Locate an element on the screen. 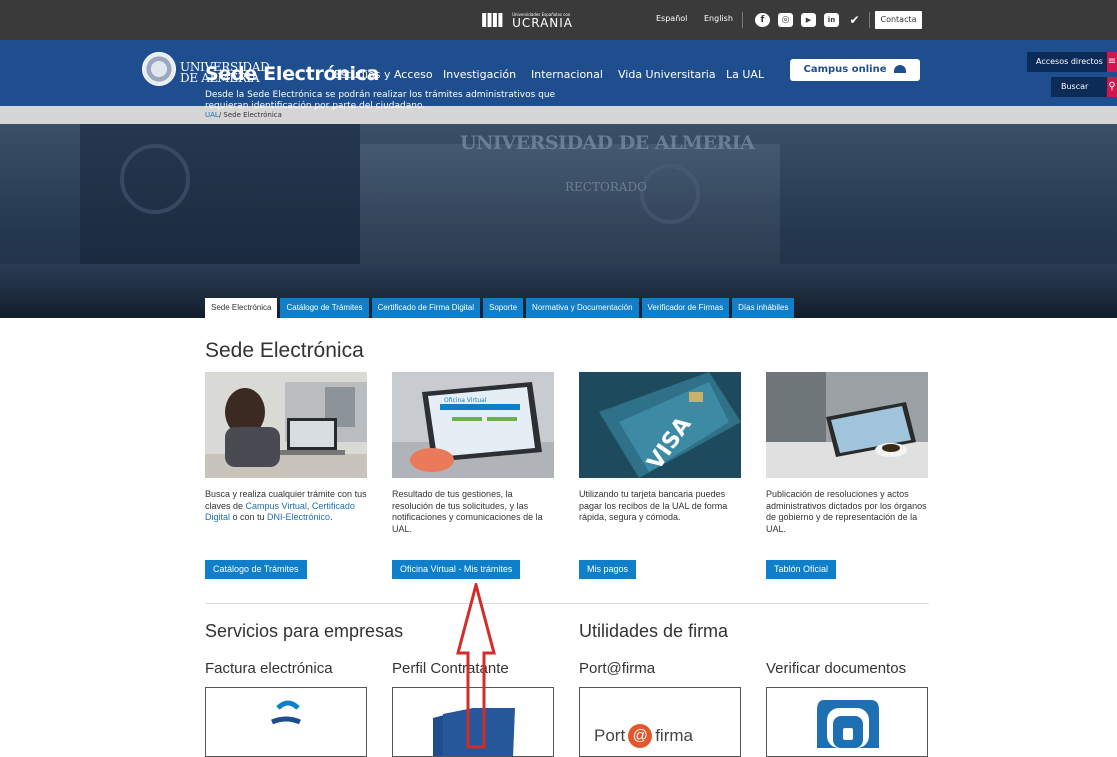 This screenshot has height=757, width=1117. menu-icon: ≡ is located at coordinates (1112, 62).